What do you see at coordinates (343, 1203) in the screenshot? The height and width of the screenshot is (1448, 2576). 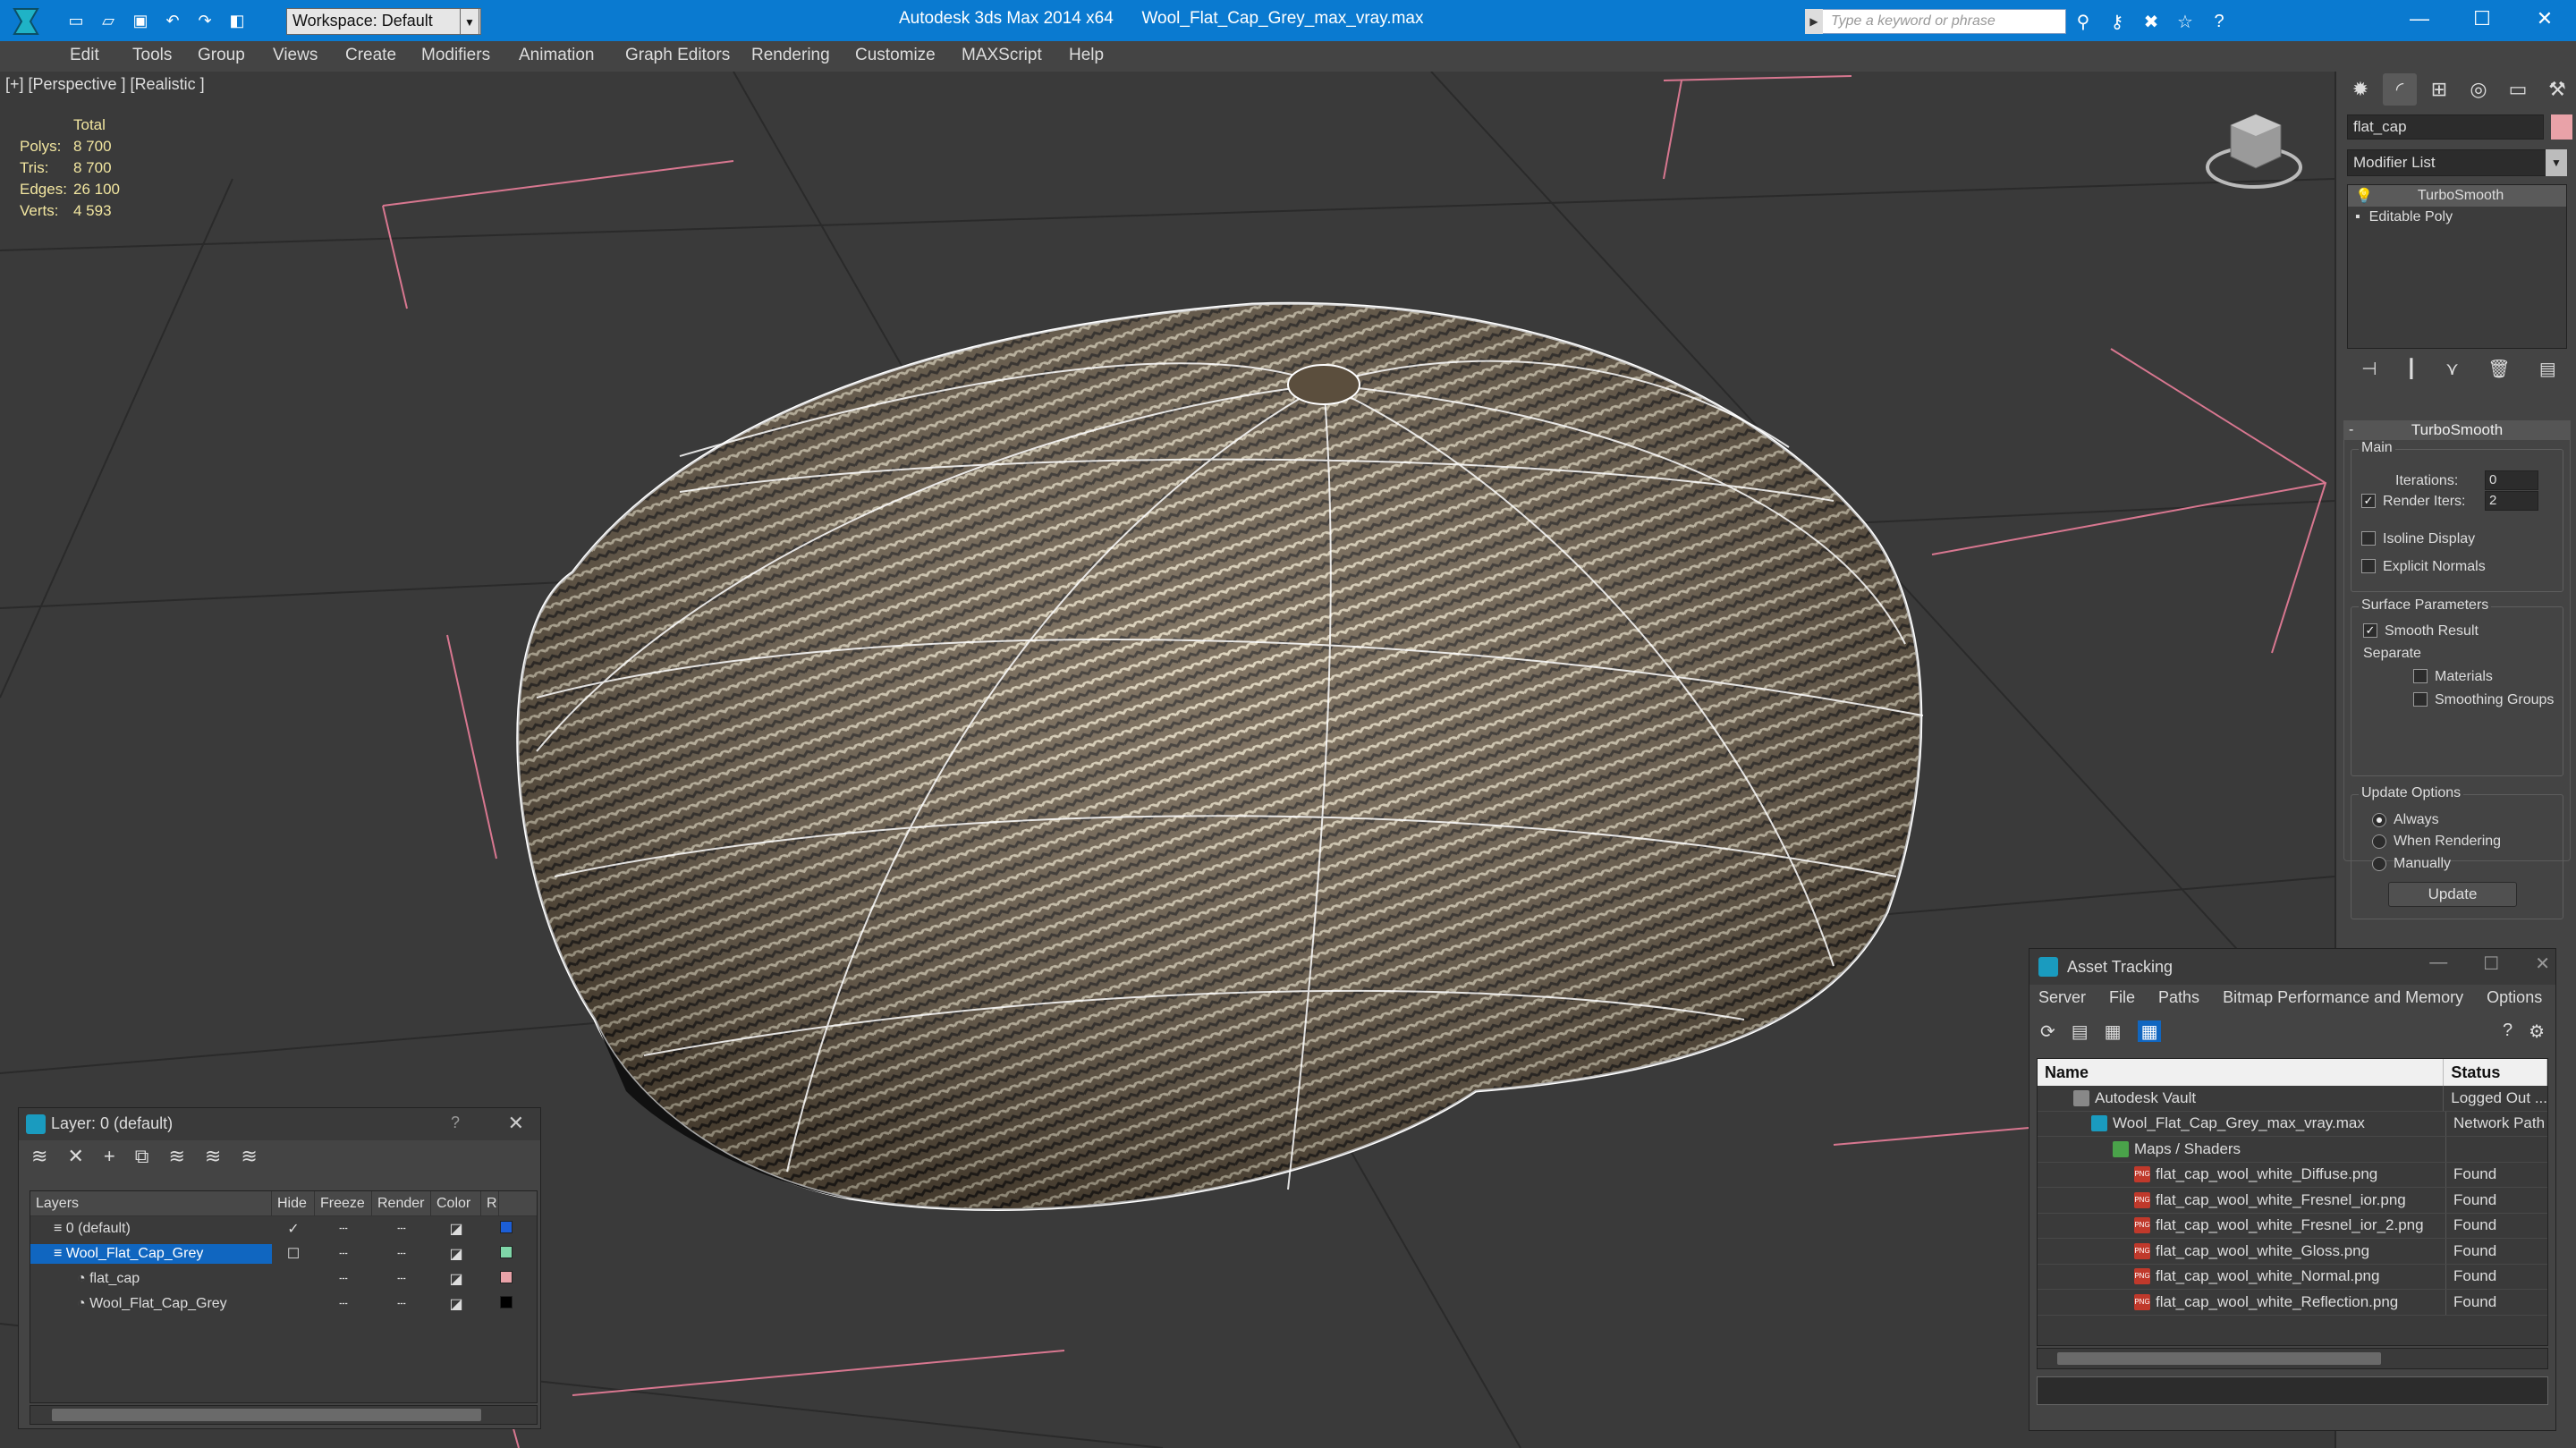 I see `col-freeze: Freeze` at bounding box center [343, 1203].